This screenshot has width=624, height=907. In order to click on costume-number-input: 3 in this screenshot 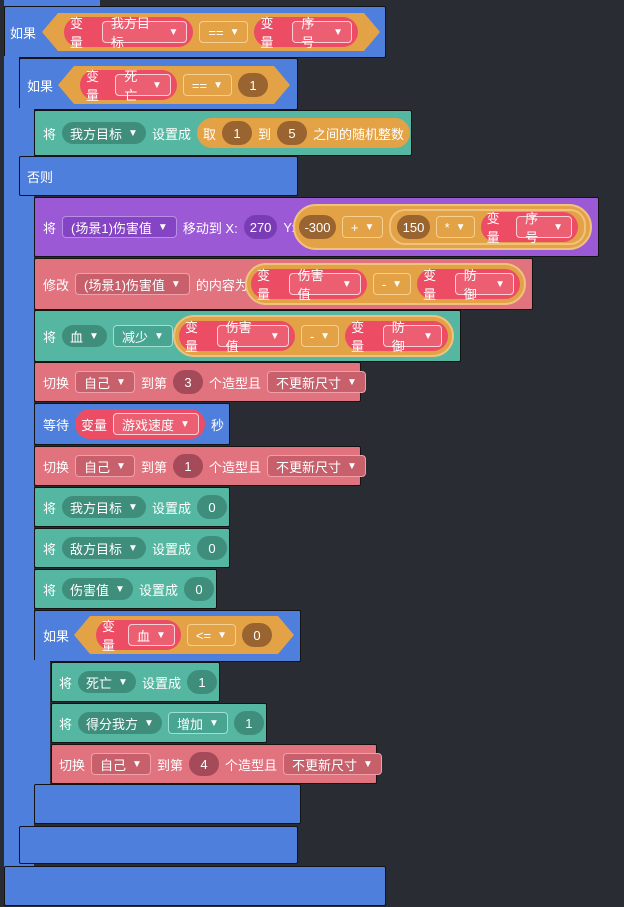, I will do `click(187, 382)`.